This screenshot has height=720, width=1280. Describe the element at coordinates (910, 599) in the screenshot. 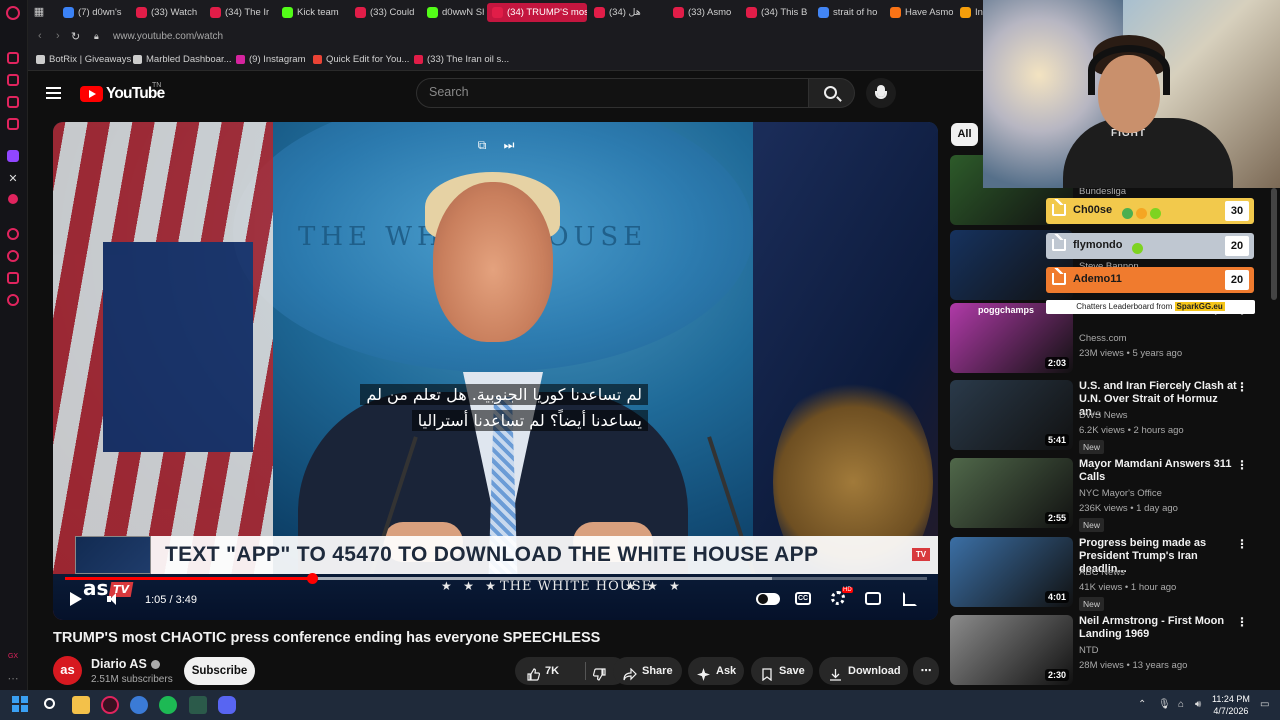

I see `fullscreen-icon` at that location.